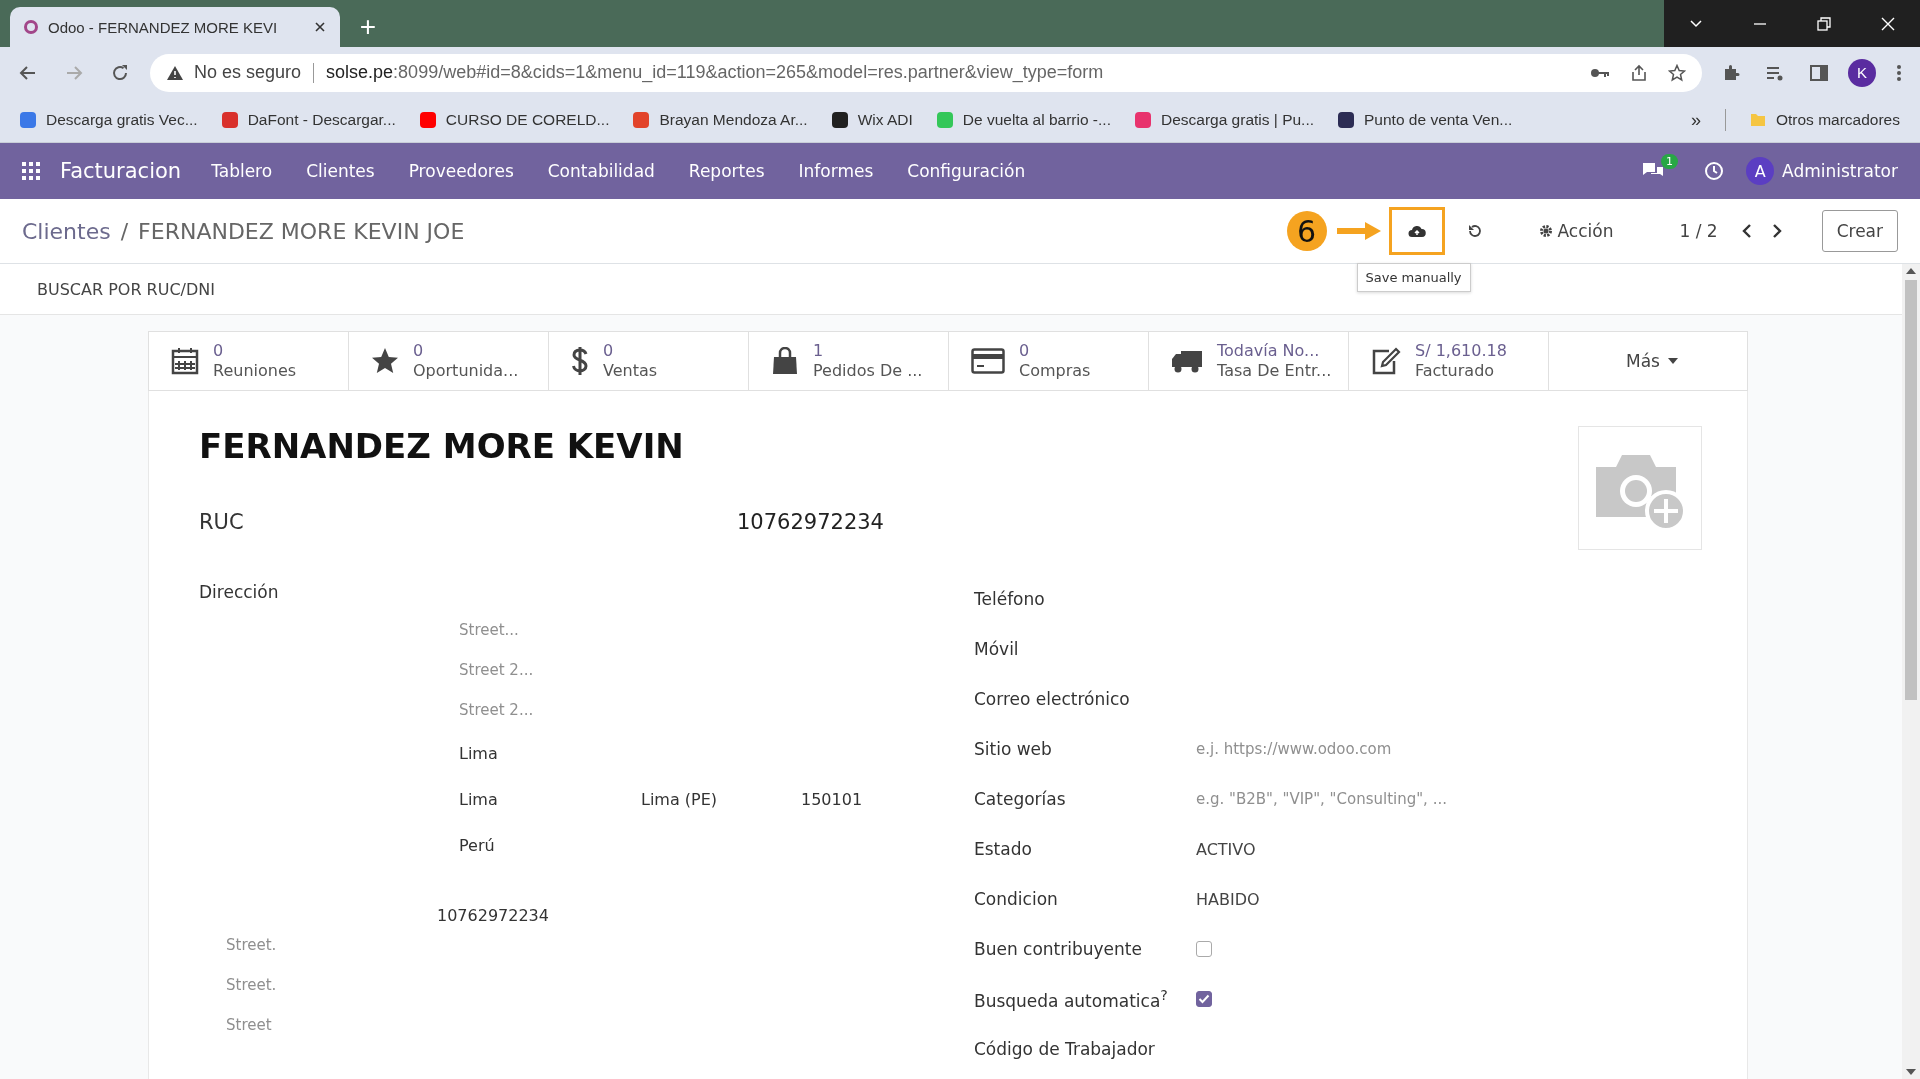  I want to click on field-label: Estado, so click(1003, 849).